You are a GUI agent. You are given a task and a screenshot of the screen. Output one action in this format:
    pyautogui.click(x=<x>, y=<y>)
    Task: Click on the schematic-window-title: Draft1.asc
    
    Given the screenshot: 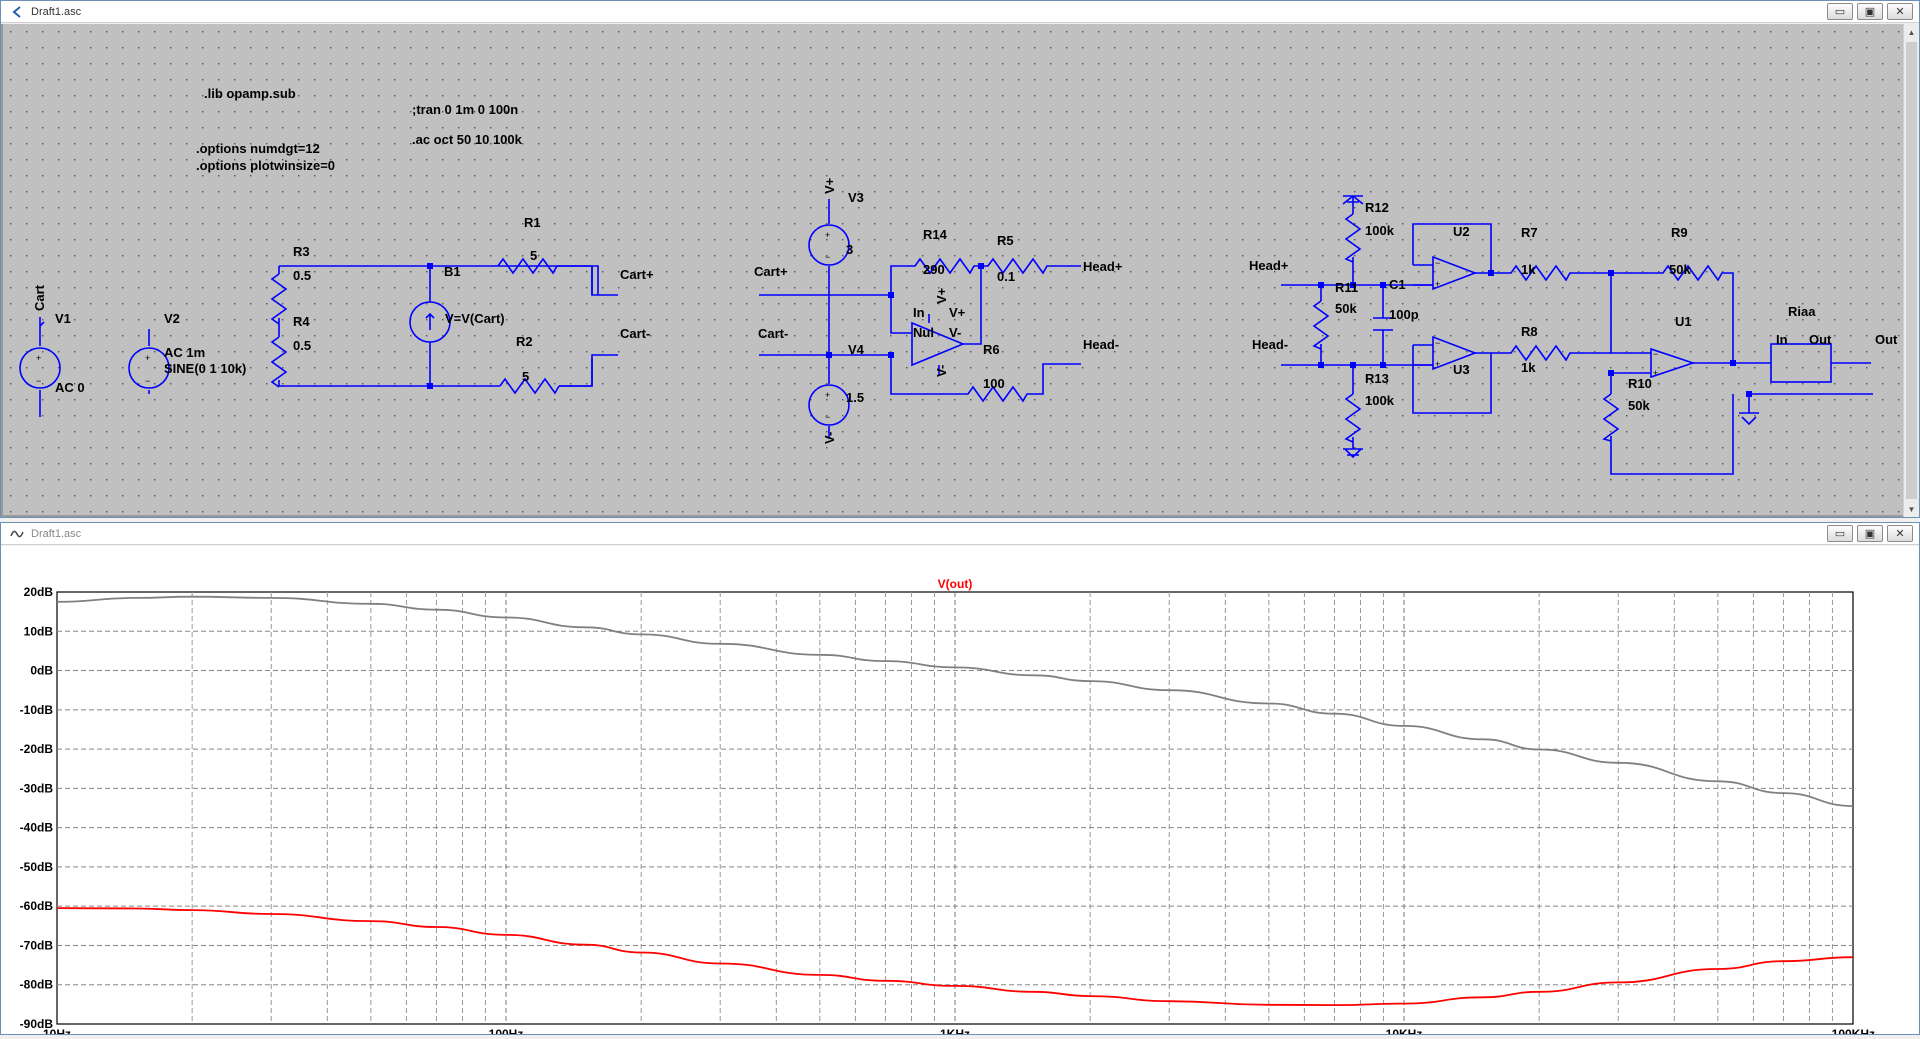 What is the action you would take?
    pyautogui.click(x=56, y=11)
    